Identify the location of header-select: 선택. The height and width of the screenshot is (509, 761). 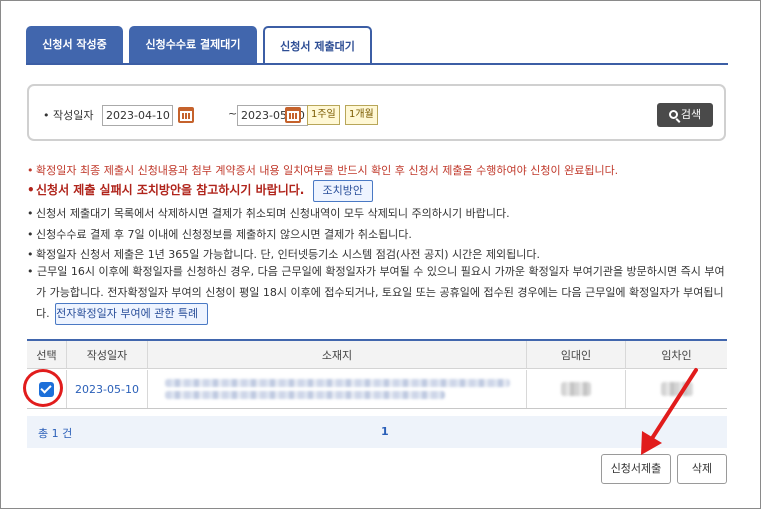
(47, 354).